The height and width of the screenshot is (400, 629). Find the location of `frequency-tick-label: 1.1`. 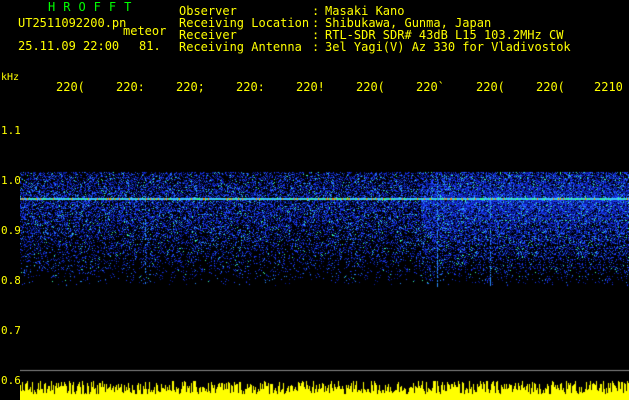

frequency-tick-label: 1.1 is located at coordinates (11, 130).